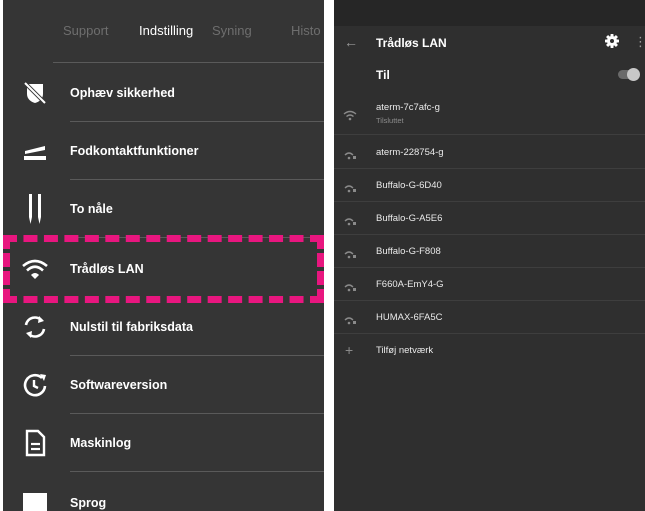  I want to click on network-name: HUMAX-6FA5C, so click(409, 317).